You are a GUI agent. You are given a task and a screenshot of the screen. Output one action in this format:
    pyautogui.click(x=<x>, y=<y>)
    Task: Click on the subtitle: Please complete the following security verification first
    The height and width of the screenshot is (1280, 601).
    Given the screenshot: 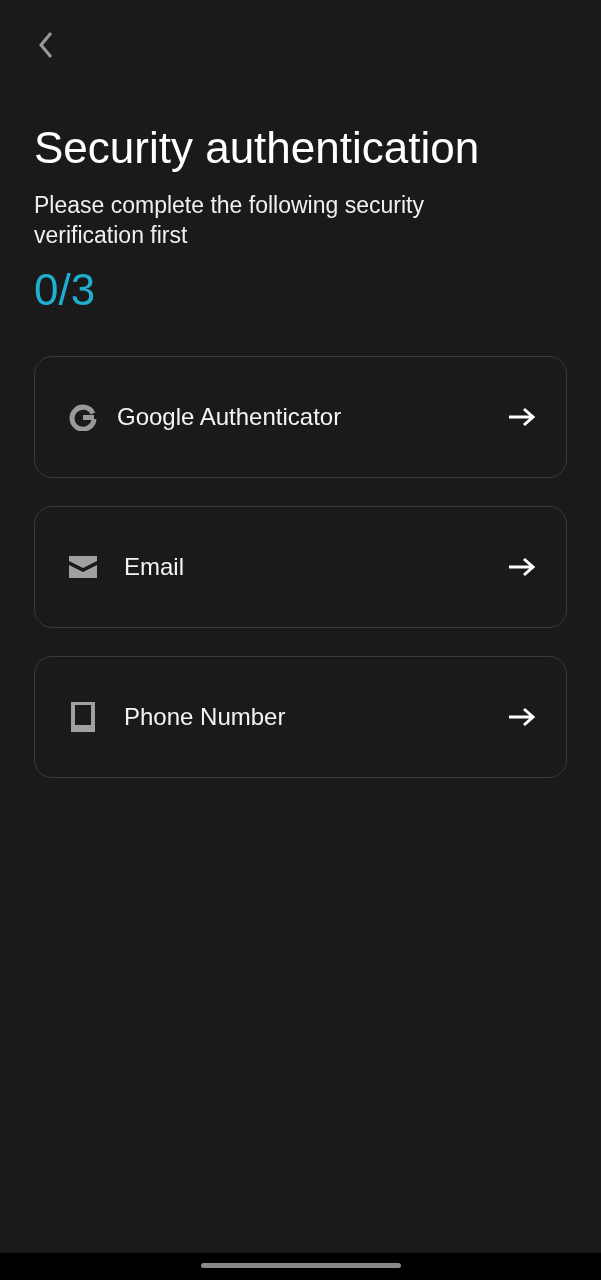 What is the action you would take?
    pyautogui.click(x=229, y=220)
    